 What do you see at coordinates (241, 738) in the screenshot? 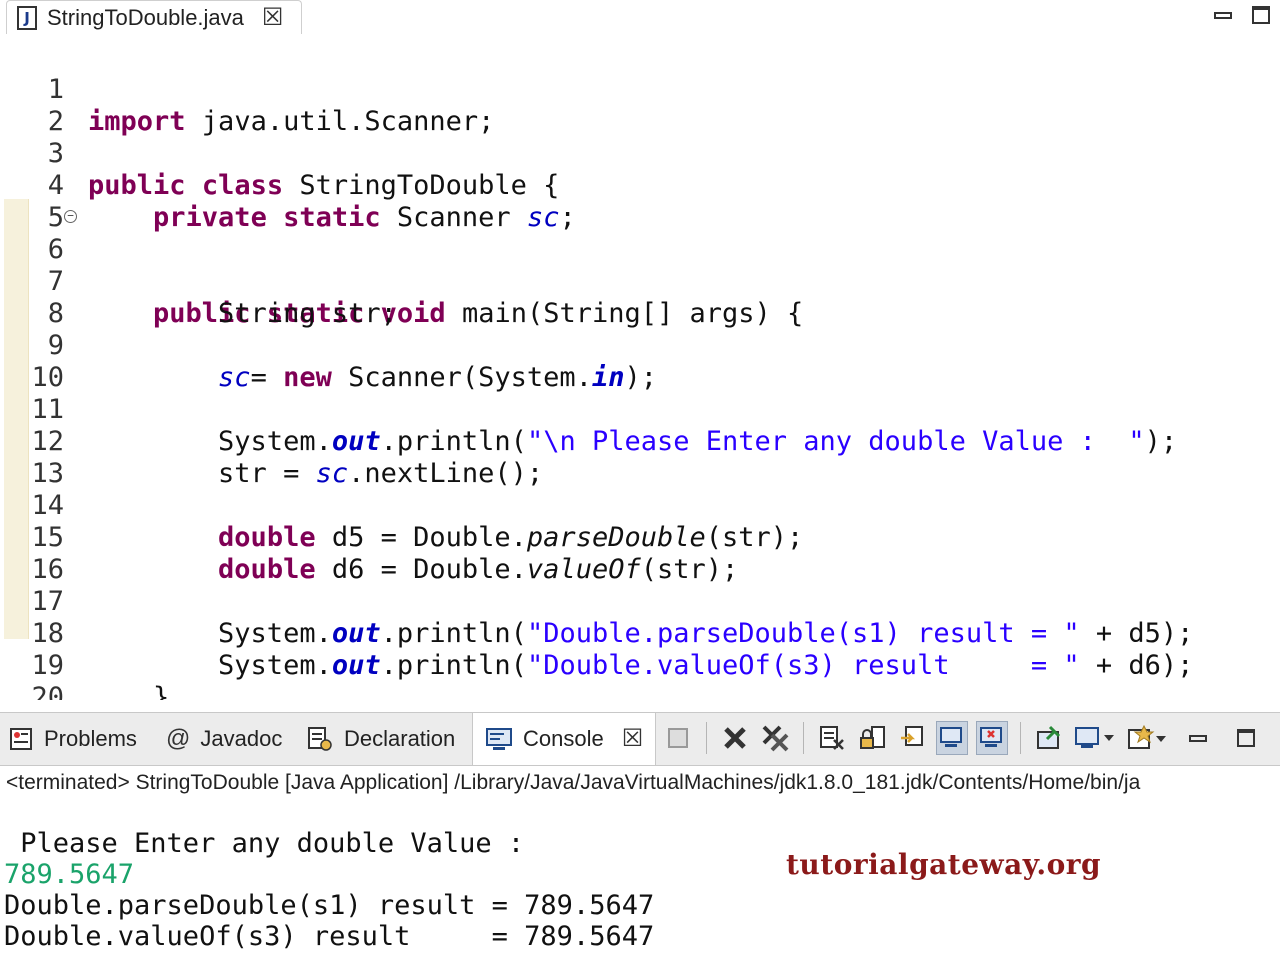
I see `tab-javadoc-label: Javadoc` at bounding box center [241, 738].